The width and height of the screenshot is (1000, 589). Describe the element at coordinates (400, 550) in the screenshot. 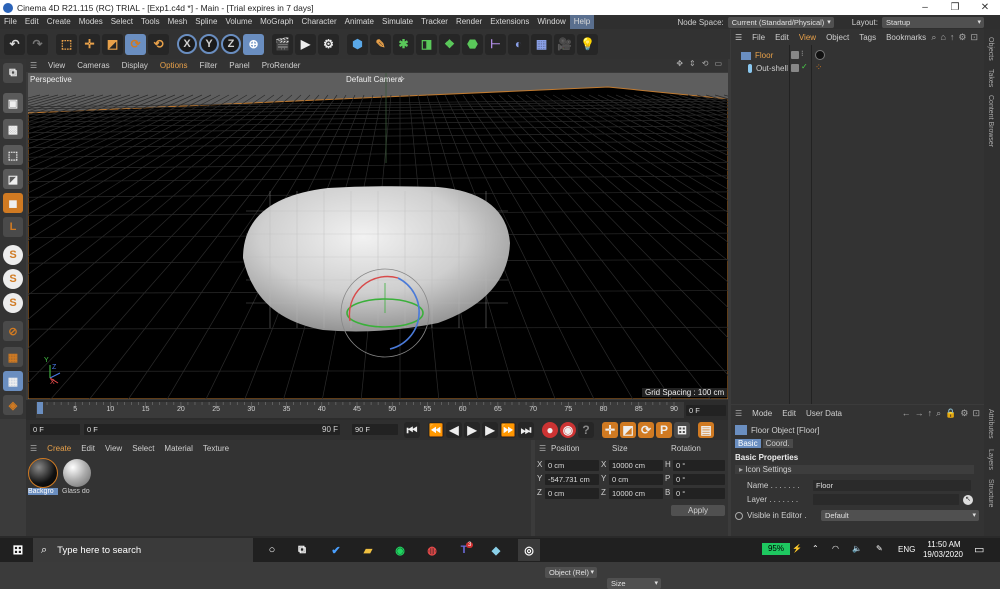

I see `spotify-icon: ◉` at that location.